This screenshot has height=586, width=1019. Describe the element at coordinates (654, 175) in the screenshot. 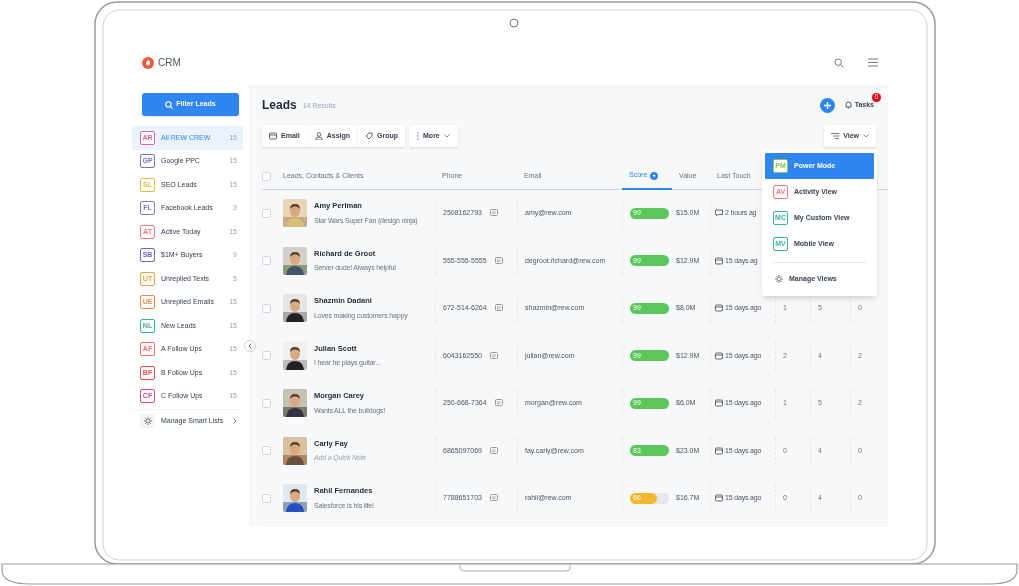

I see `sort-icon` at that location.